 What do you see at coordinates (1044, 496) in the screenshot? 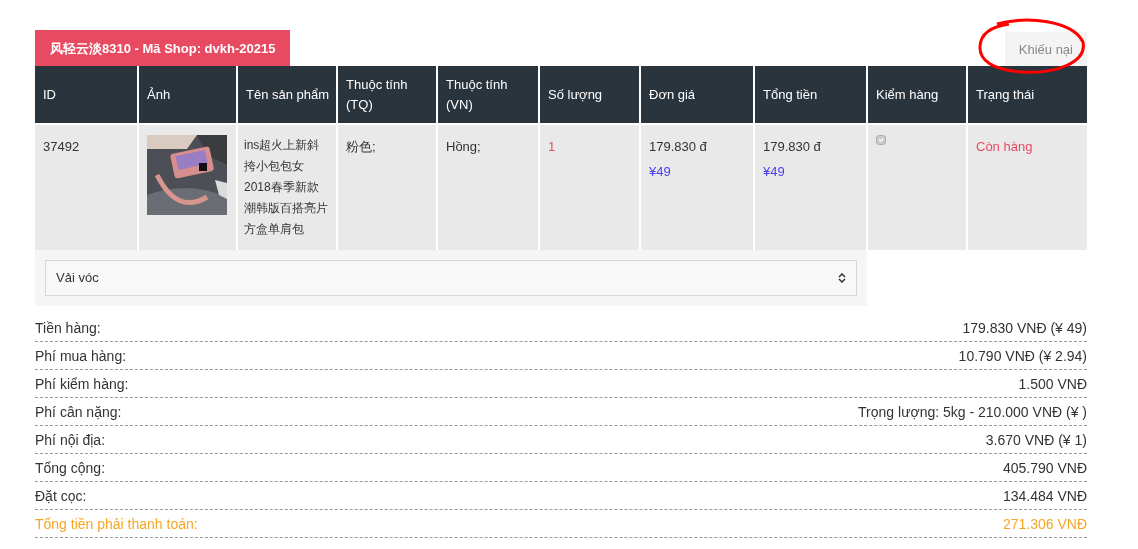
I see `summary-value: 134.484 VNĐ` at bounding box center [1044, 496].